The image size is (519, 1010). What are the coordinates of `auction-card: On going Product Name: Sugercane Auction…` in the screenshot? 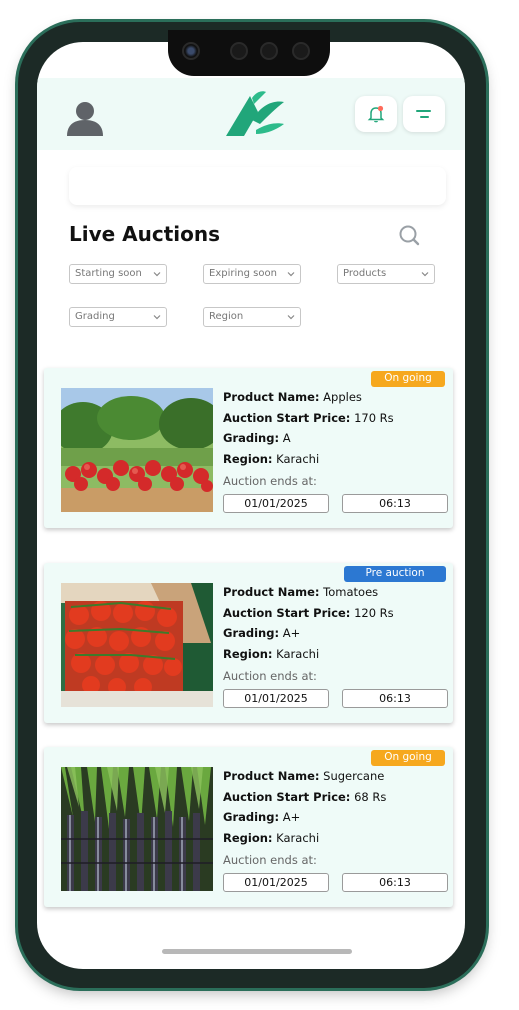 It's located at (248, 827).